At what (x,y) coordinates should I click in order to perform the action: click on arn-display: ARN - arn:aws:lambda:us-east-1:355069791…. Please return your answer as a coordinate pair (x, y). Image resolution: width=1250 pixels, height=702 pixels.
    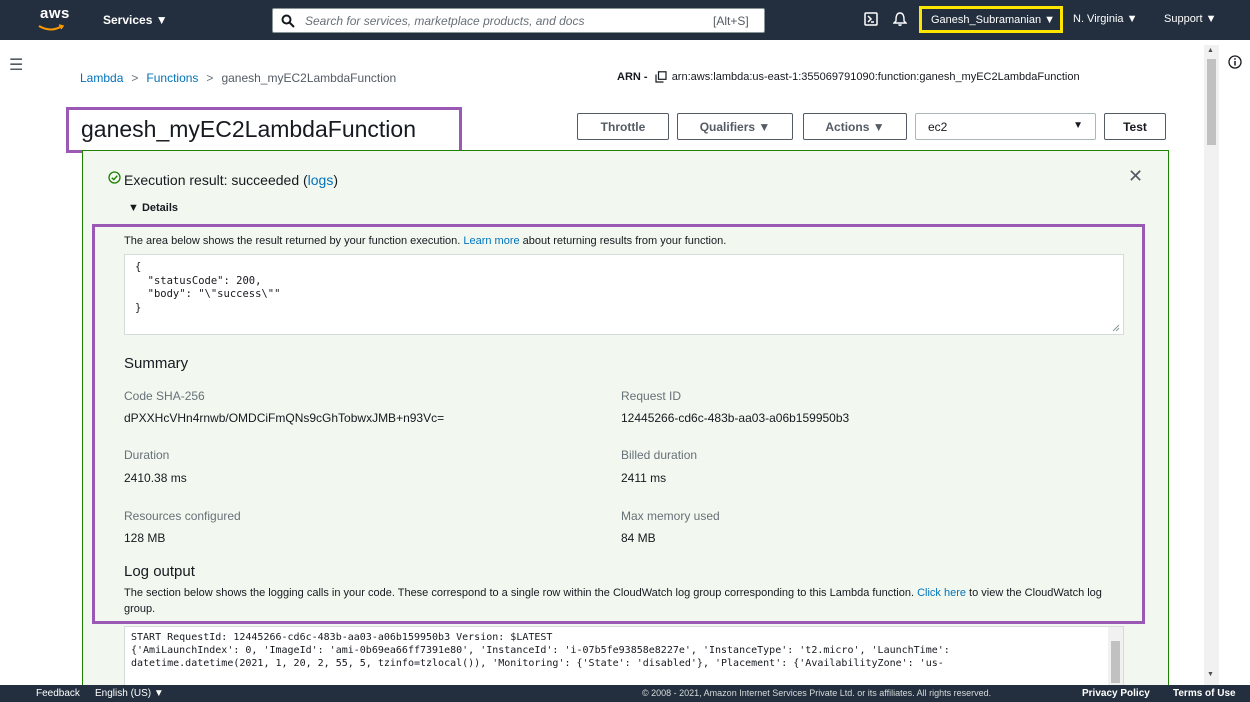
    Looking at the image, I should click on (848, 77).